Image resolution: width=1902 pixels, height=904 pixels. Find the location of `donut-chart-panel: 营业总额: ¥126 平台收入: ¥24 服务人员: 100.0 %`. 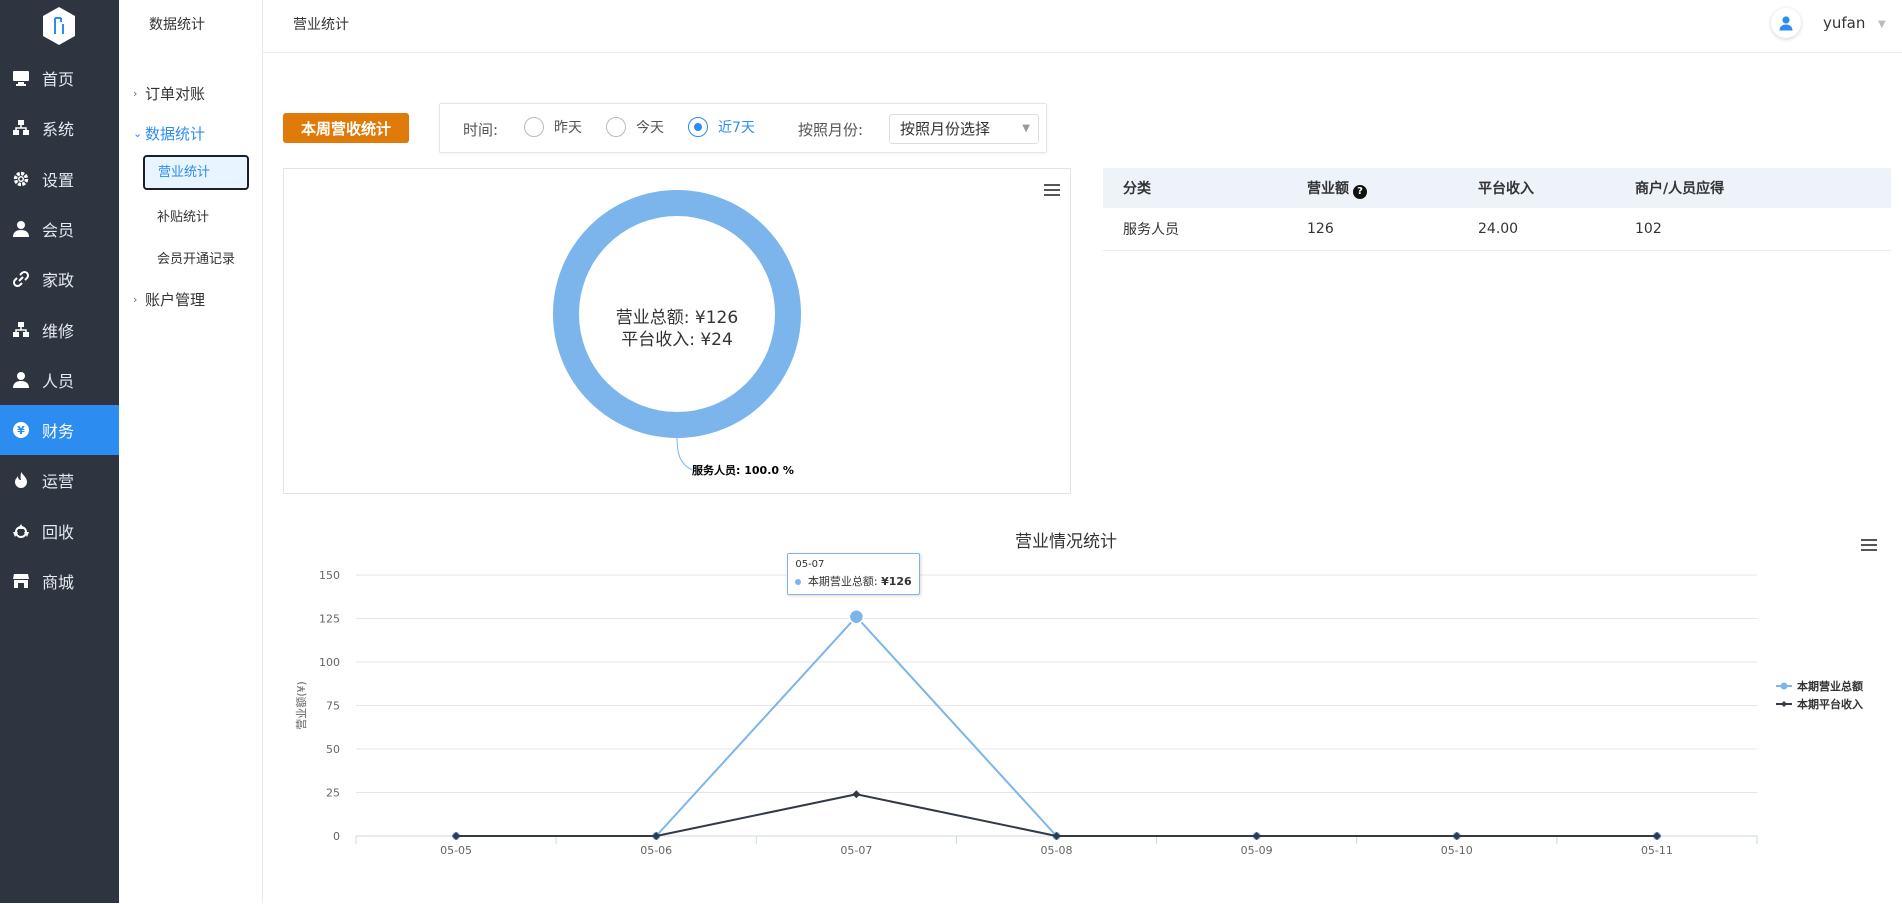

donut-chart-panel: 营业总额: ¥126 平台收入: ¥24 服务人员: 100.0 % is located at coordinates (677, 331).